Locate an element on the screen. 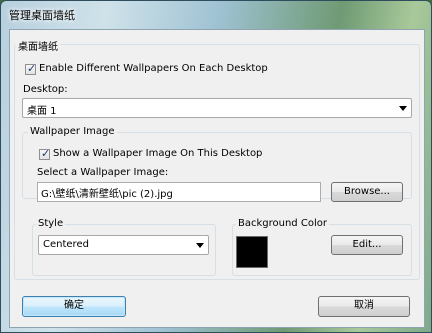  background-color-swatch is located at coordinates (252, 252).